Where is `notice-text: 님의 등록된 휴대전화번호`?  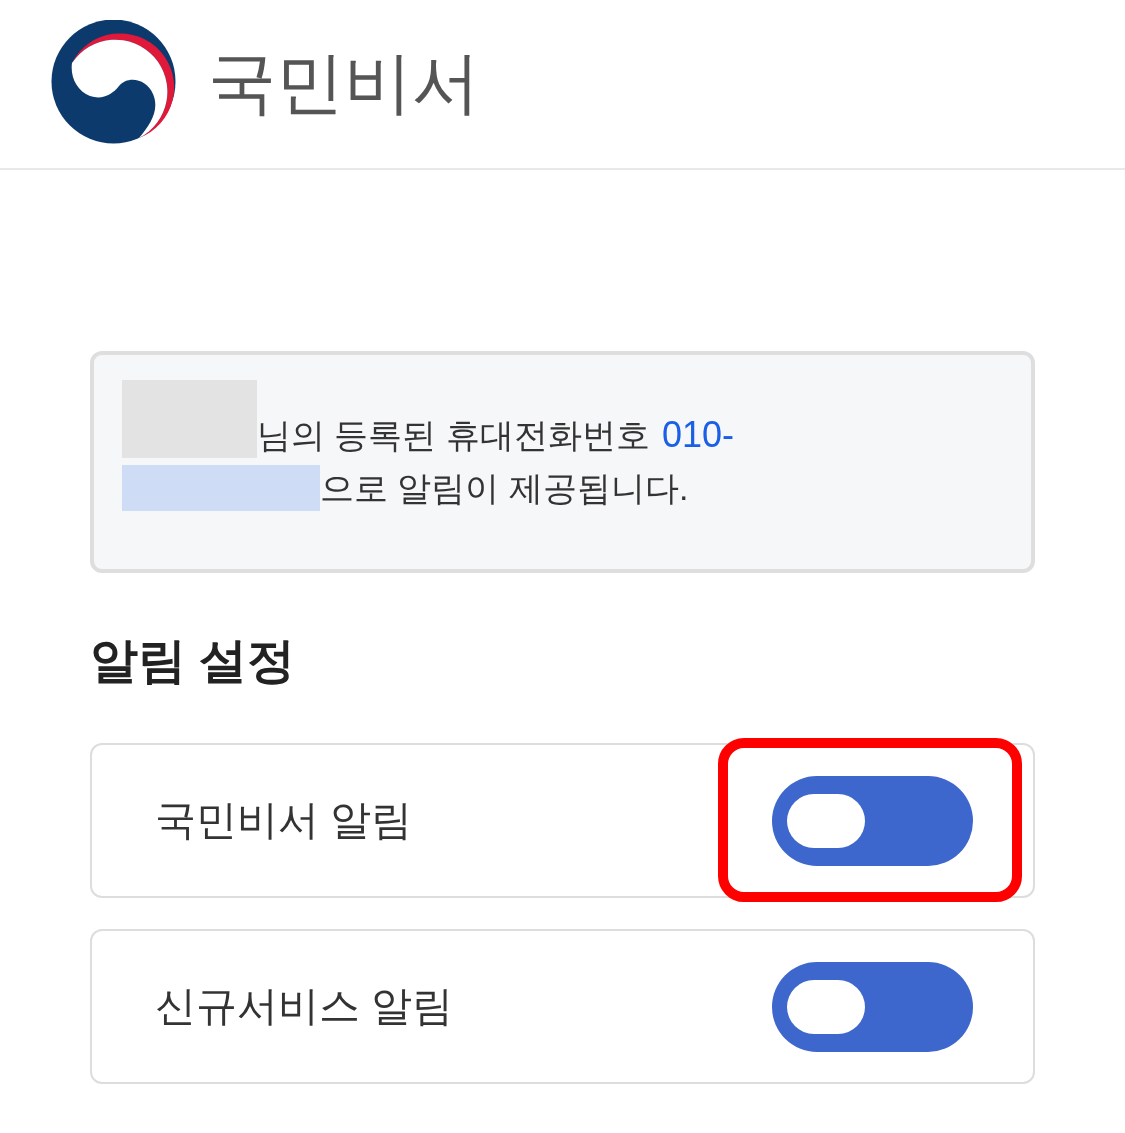 notice-text: 님의 등록된 휴대전화번호 is located at coordinates (453, 435).